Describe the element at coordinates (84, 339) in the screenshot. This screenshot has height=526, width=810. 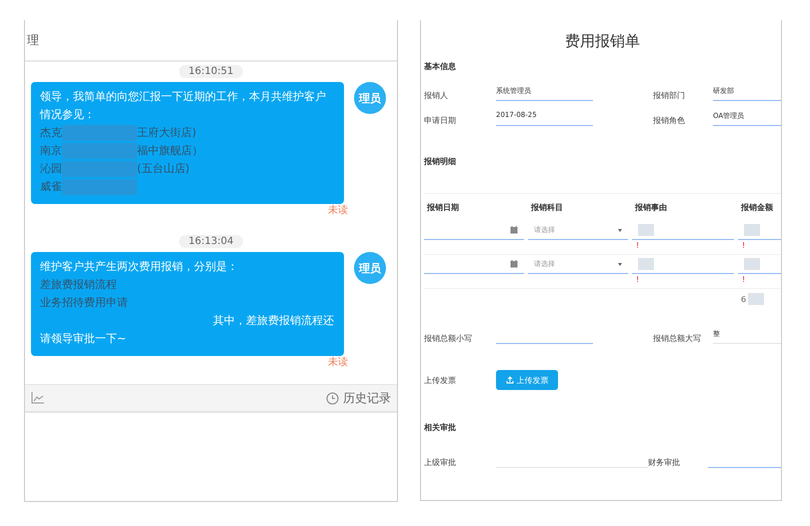
I see `message-text: 请领导审批一下~` at that location.